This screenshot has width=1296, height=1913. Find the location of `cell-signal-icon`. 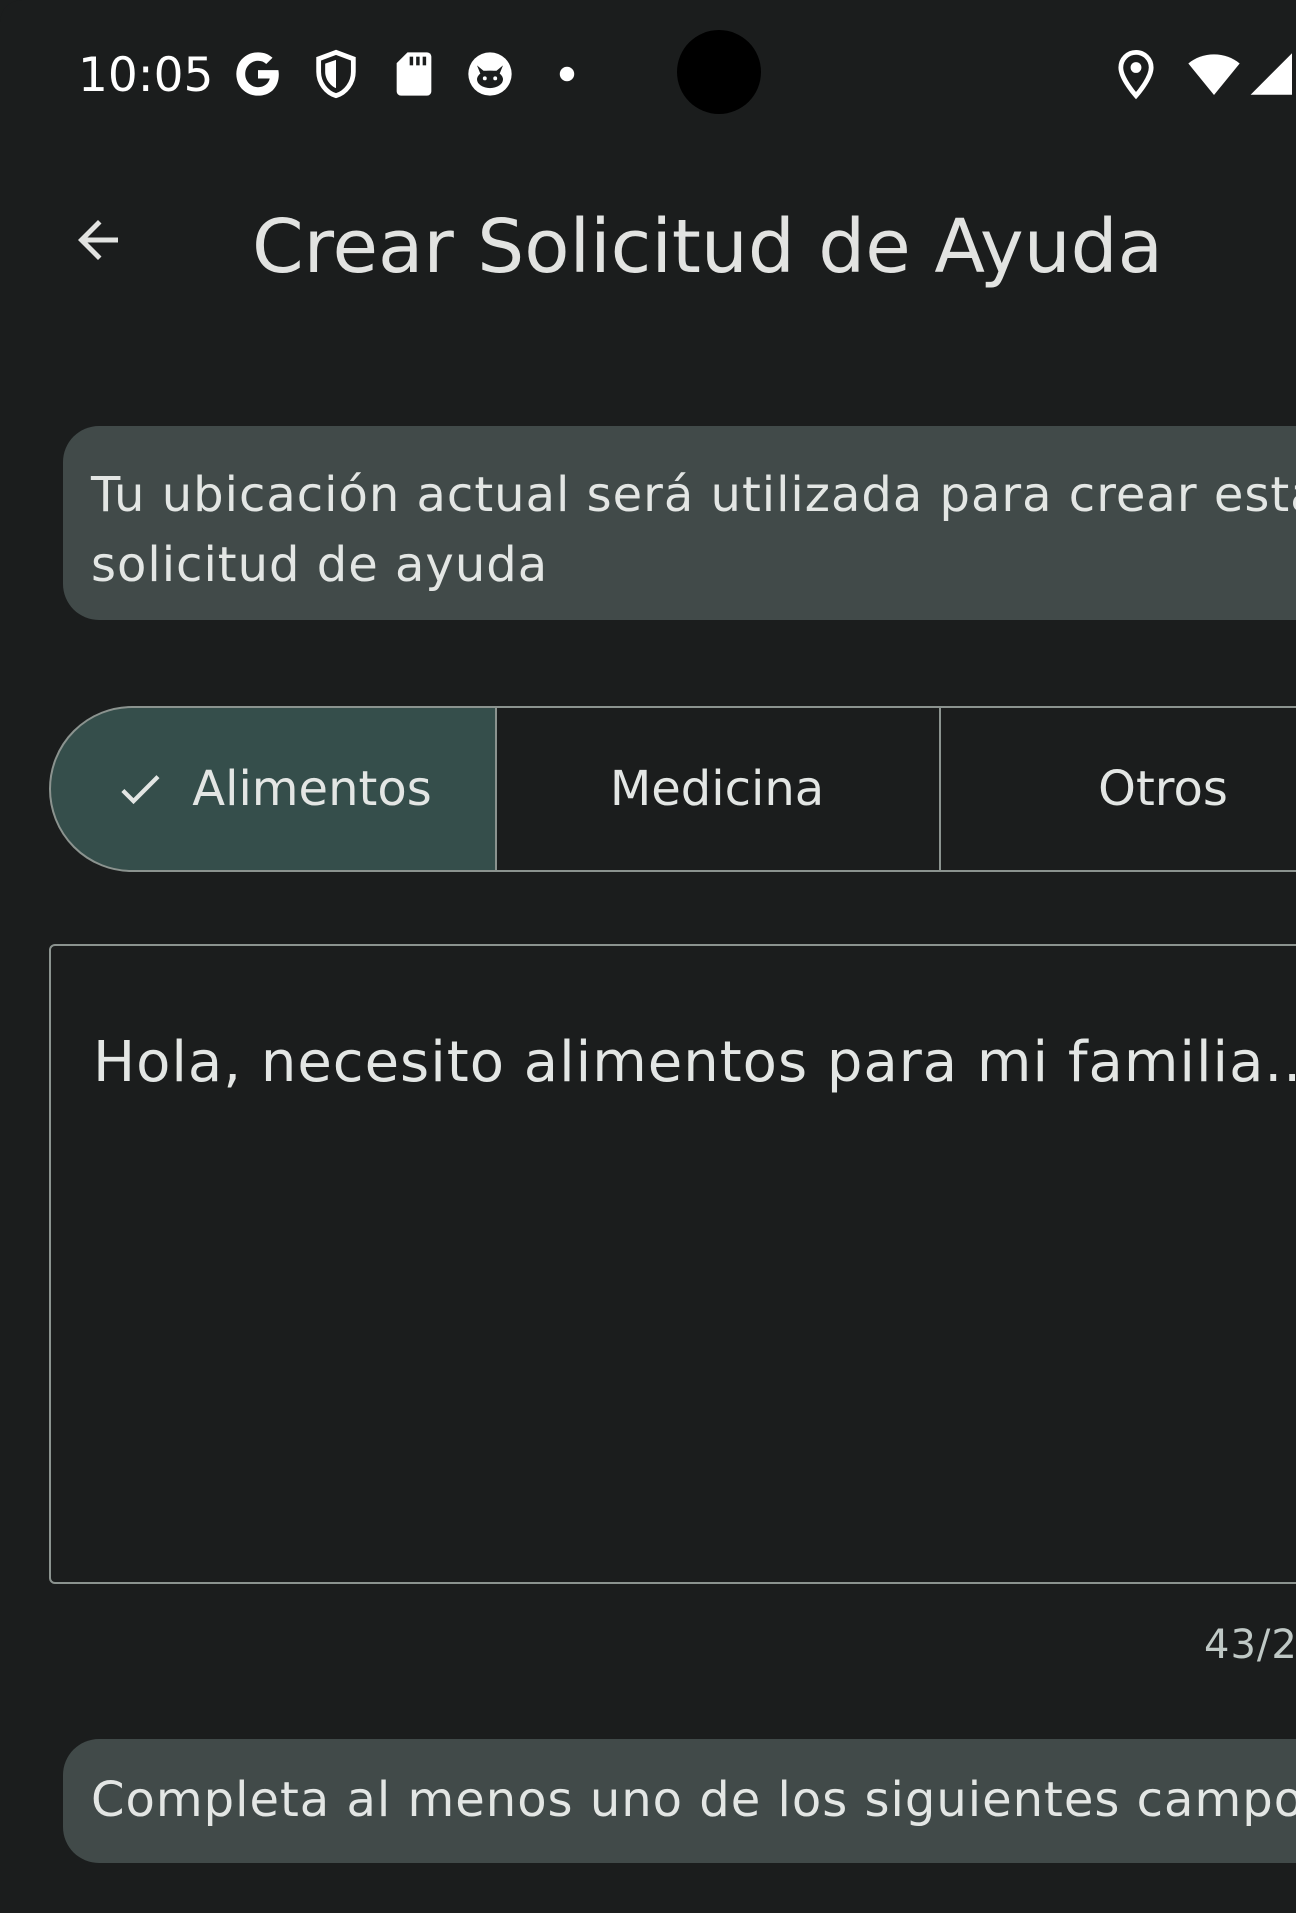

cell-signal-icon is located at coordinates (1271, 74).